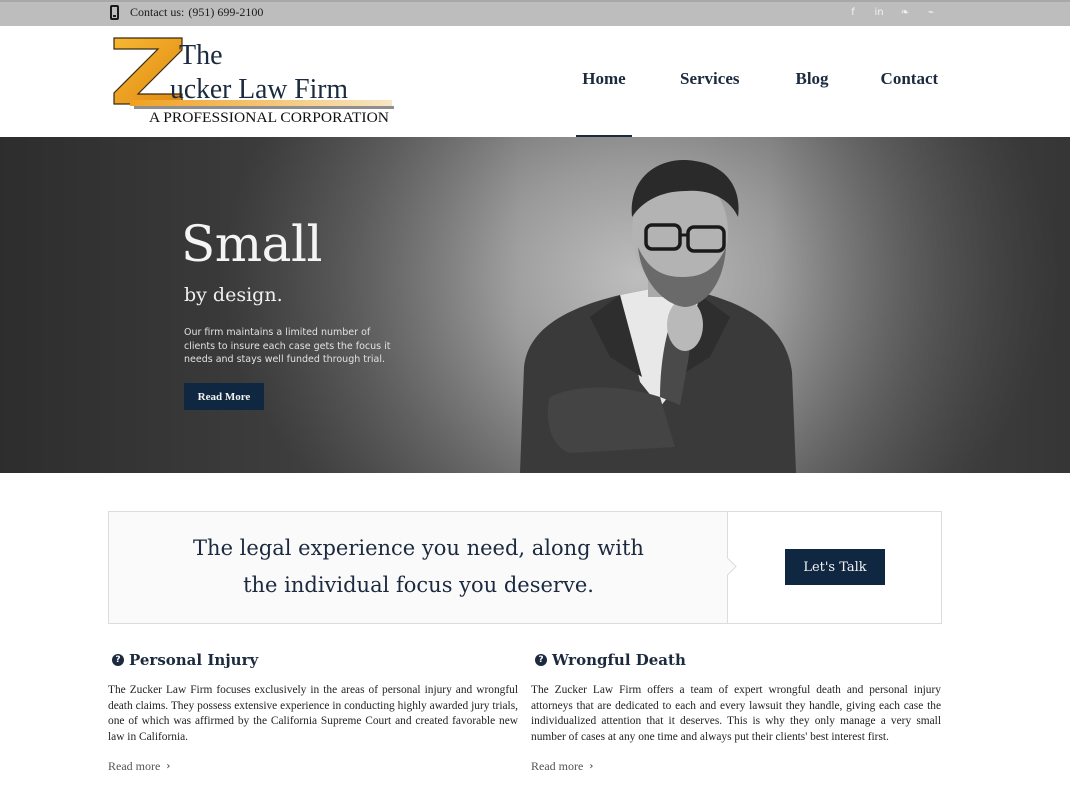  What do you see at coordinates (201, 55) in the screenshot?
I see `logo-the: The` at bounding box center [201, 55].